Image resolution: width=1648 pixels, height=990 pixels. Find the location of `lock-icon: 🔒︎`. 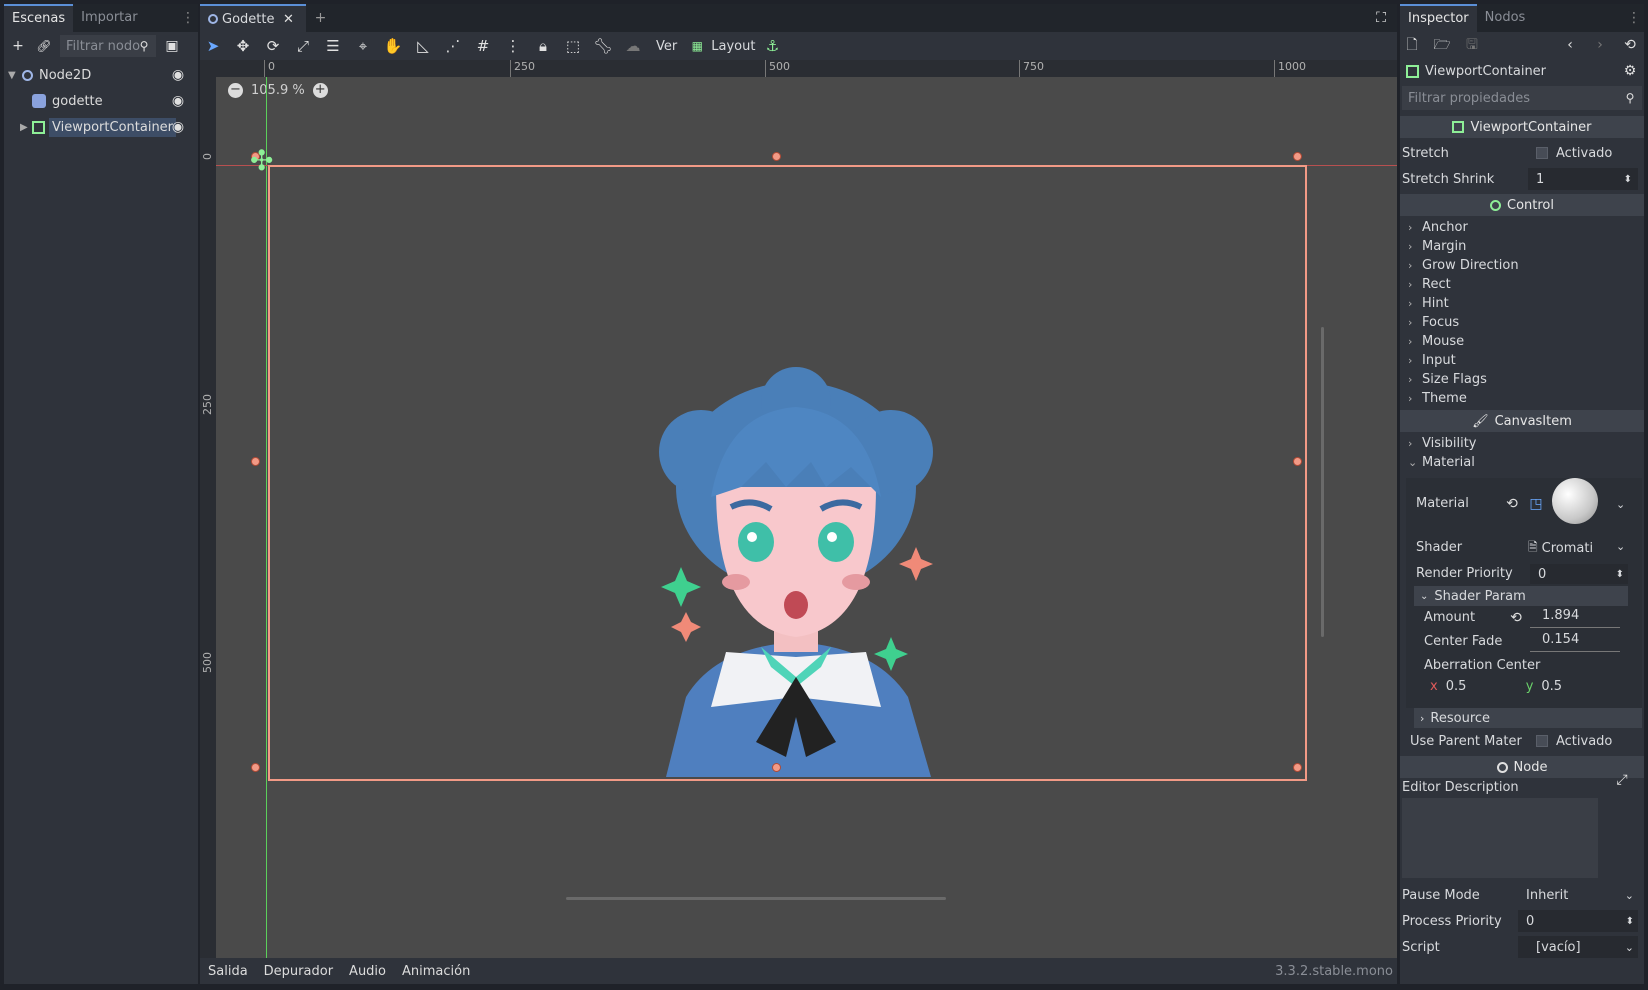

lock-icon: 🔒︎ is located at coordinates (543, 46).